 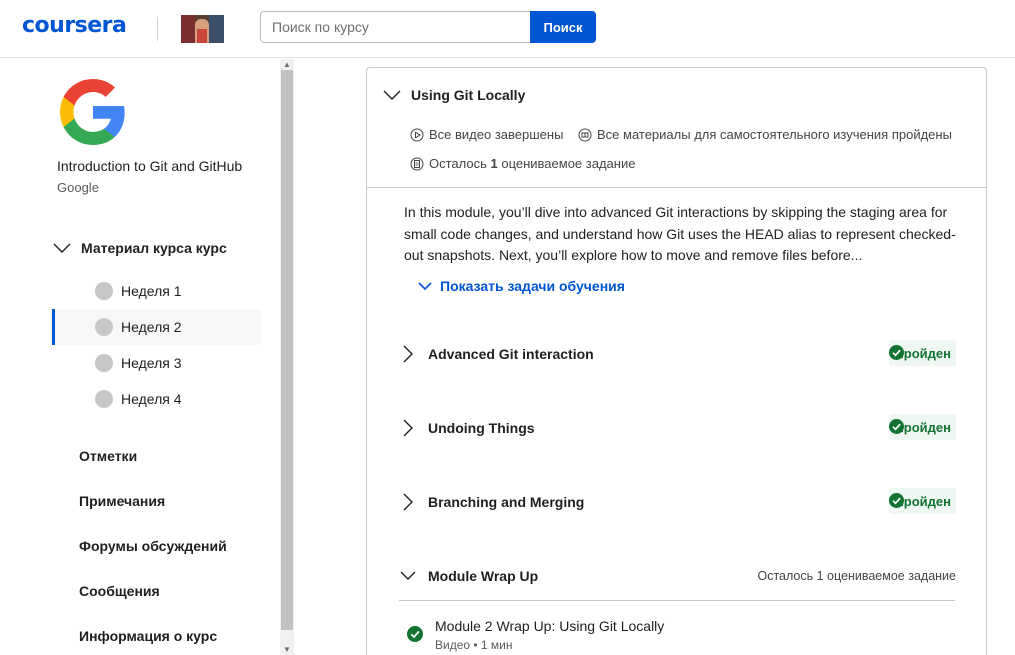 What do you see at coordinates (151, 291) in the screenshot?
I see `week-label: Неделя 1` at bounding box center [151, 291].